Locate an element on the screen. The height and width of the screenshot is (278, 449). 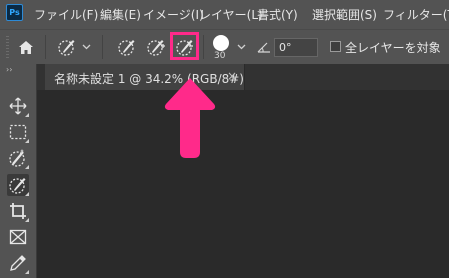
tool-preset-picker is located at coordinates (67, 47).